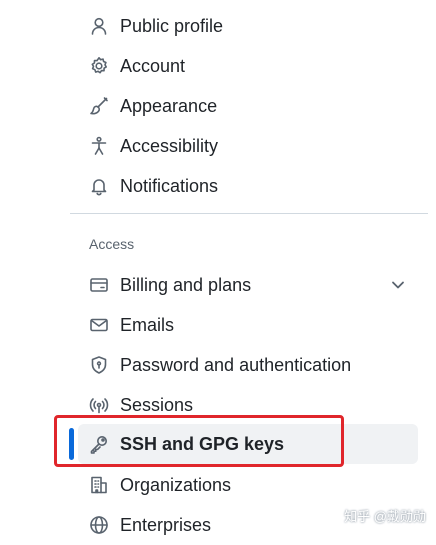 The height and width of the screenshot is (545, 436). I want to click on sidebar-item-label: Password and authentication, so click(236, 364).